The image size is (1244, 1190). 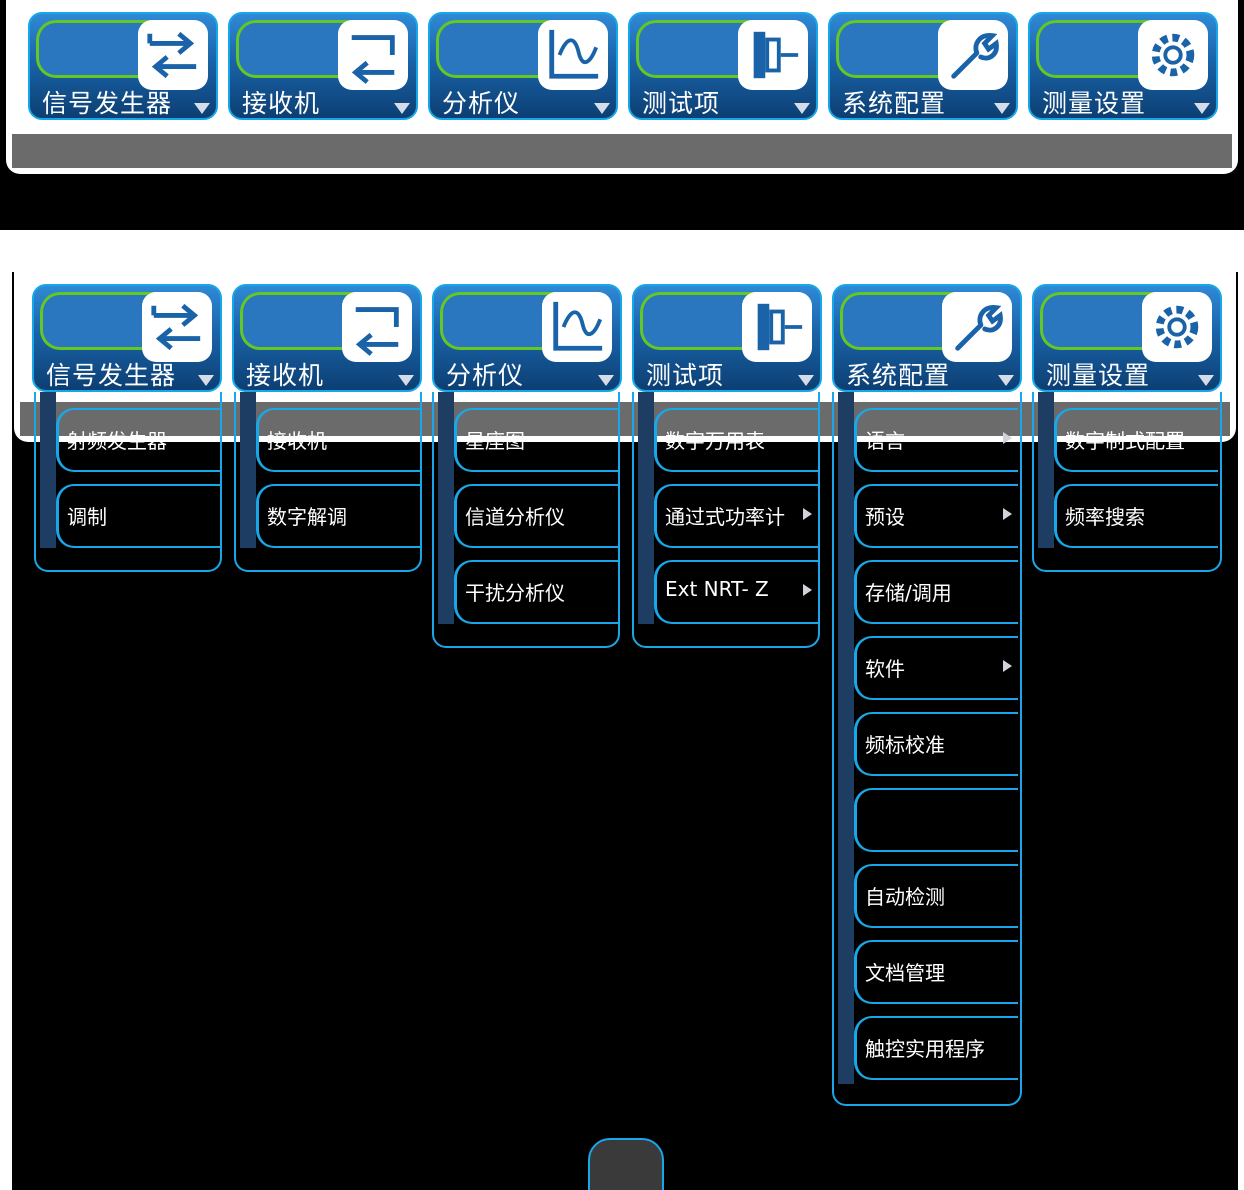 What do you see at coordinates (936, 592) in the screenshot?
I see `menu-item-save-recall: 存储/调用` at bounding box center [936, 592].